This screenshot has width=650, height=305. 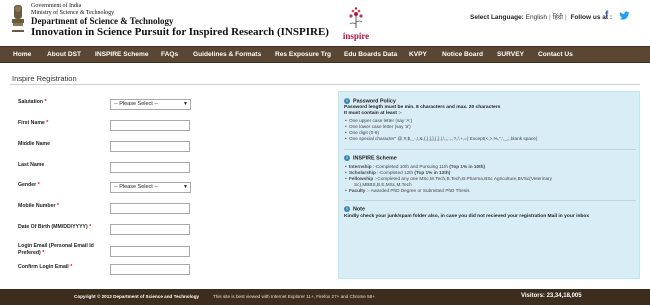 I want to click on mobile-label: Mobile Number *, so click(x=38, y=206).